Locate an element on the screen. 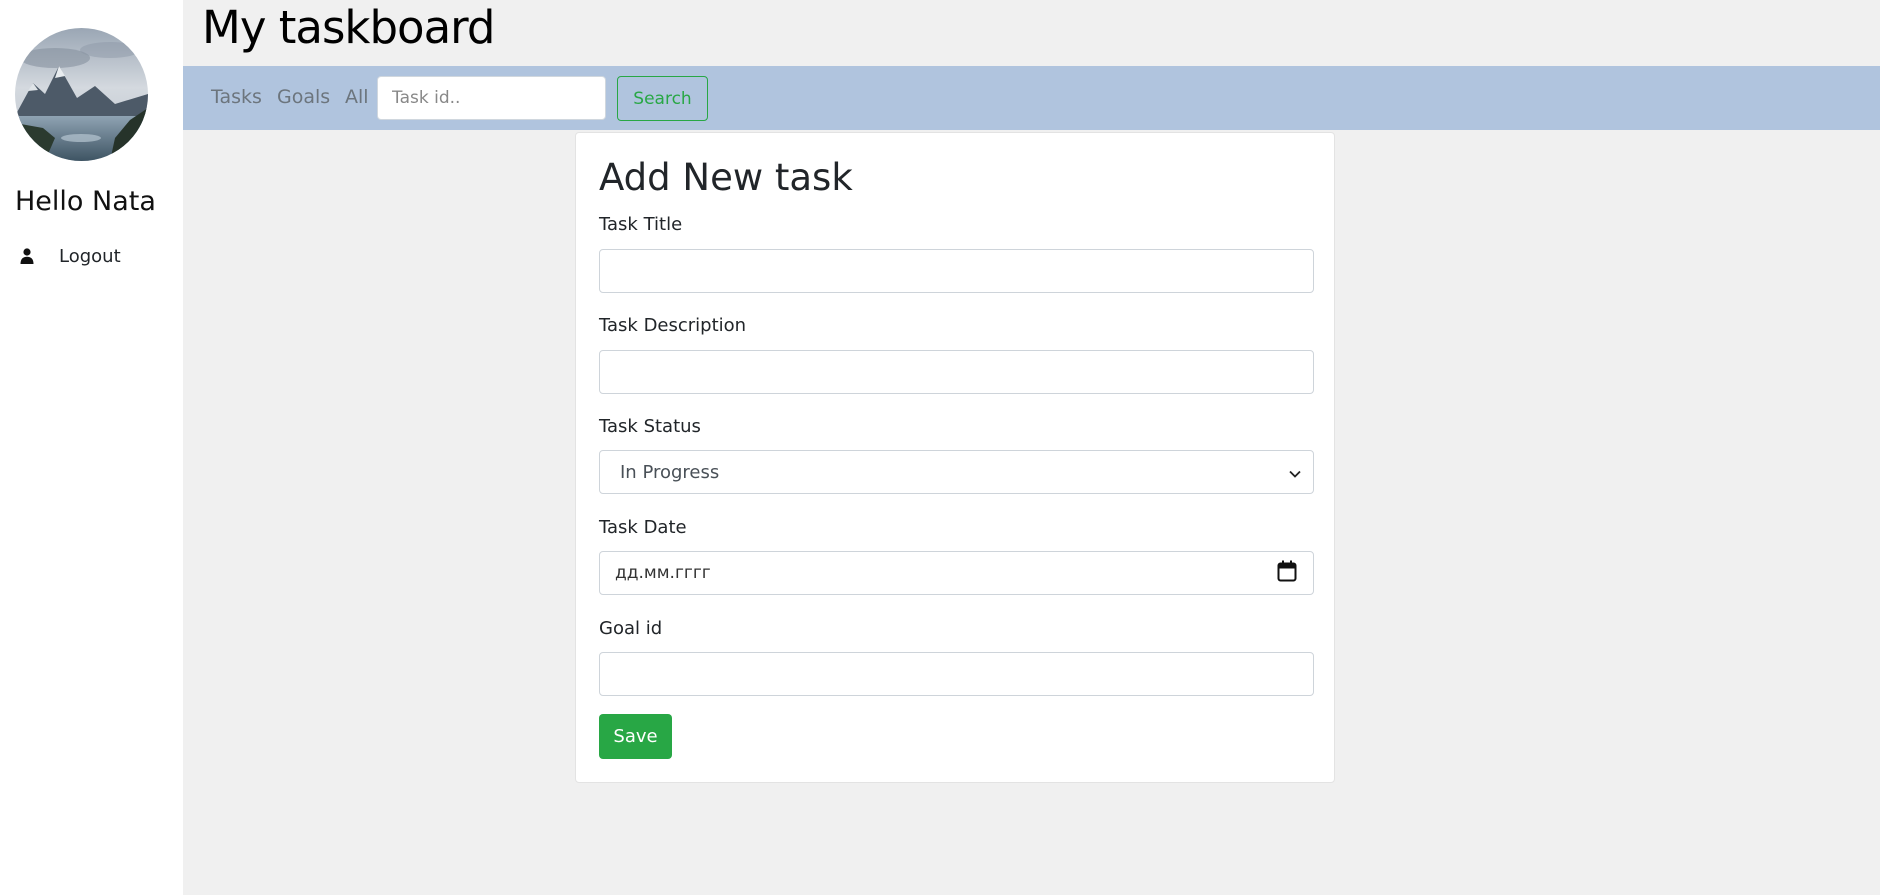 The image size is (1880, 895). save-button: Save is located at coordinates (635, 736).